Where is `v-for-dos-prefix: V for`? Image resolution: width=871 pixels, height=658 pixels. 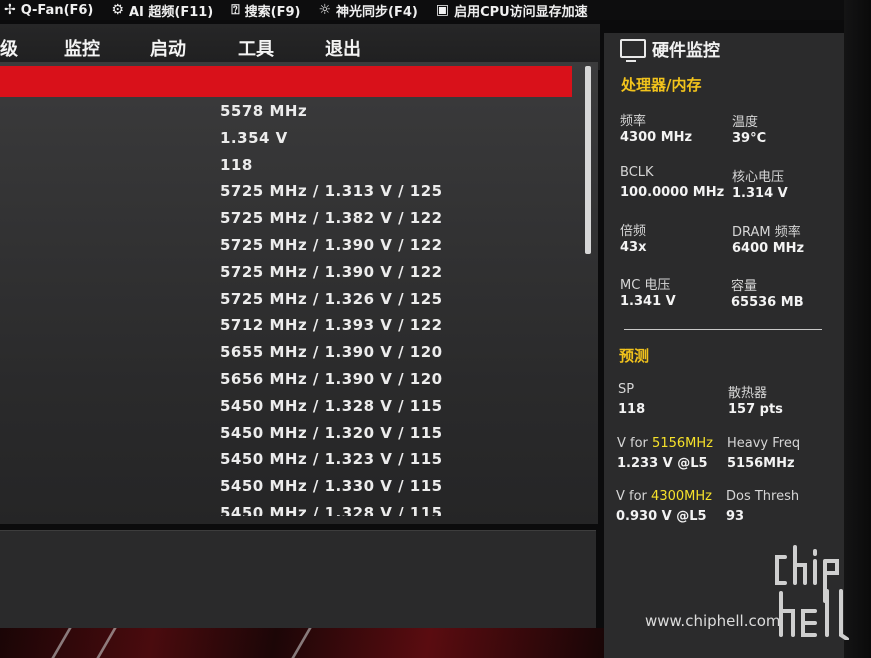
v-for-dos-prefix: V for is located at coordinates (634, 496).